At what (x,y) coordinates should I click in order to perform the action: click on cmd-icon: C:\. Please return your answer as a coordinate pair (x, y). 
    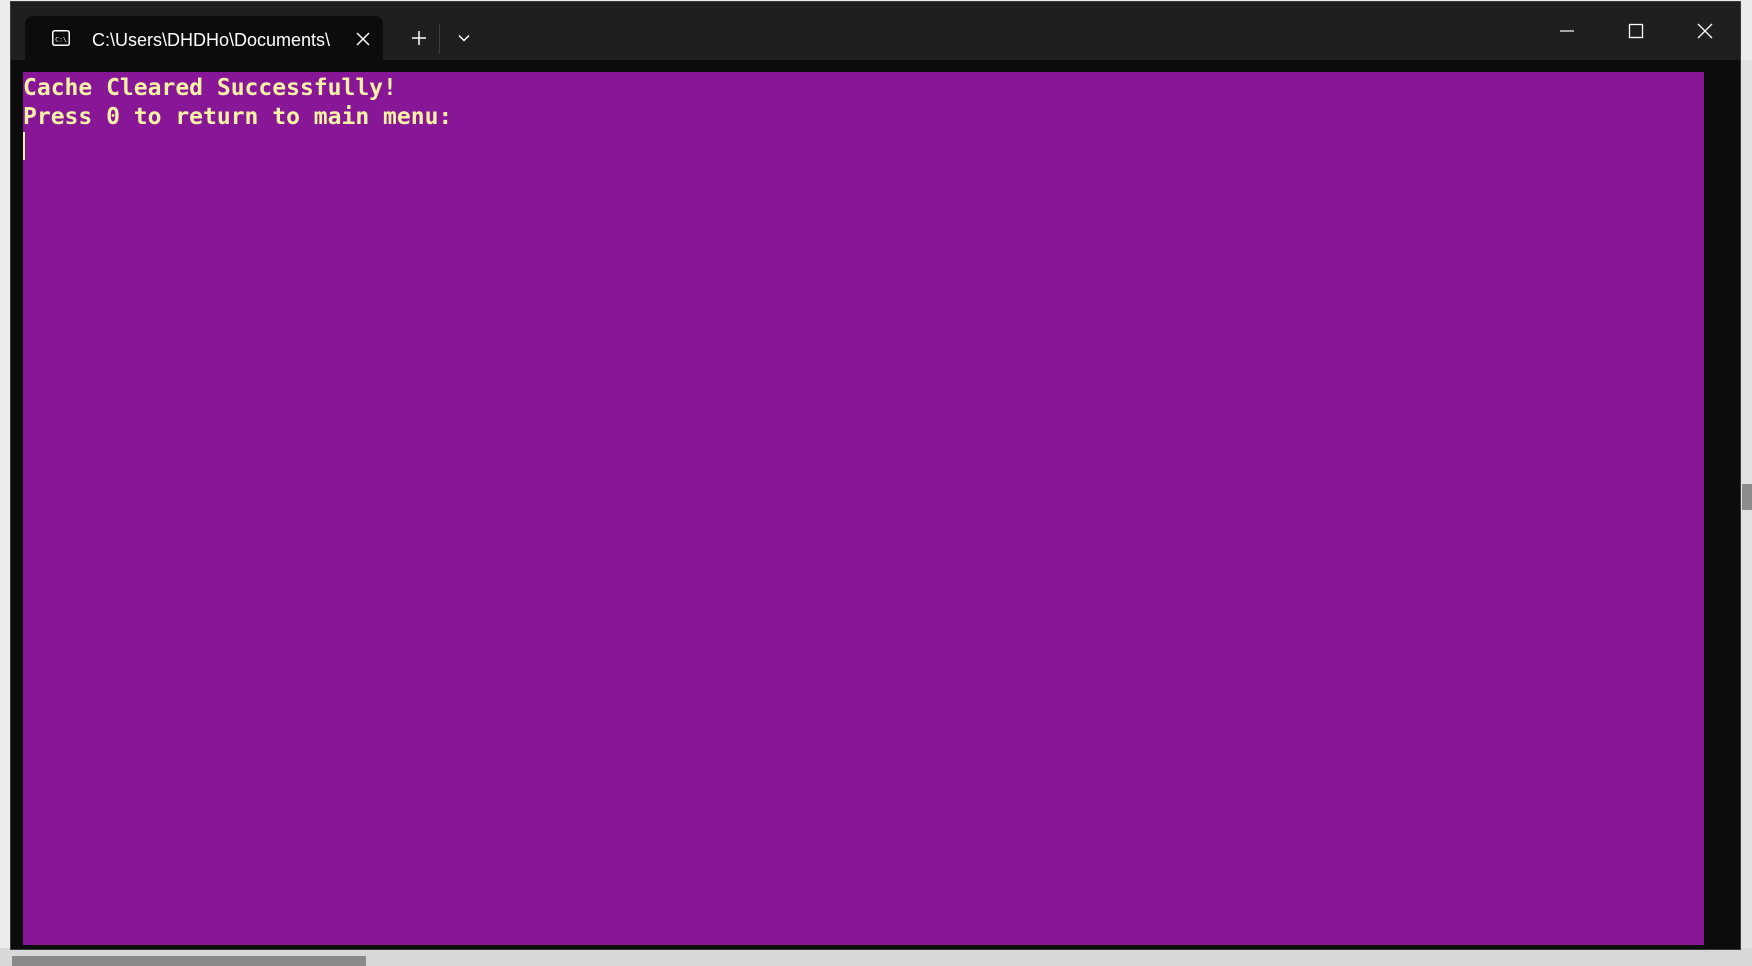
    Looking at the image, I should click on (61, 38).